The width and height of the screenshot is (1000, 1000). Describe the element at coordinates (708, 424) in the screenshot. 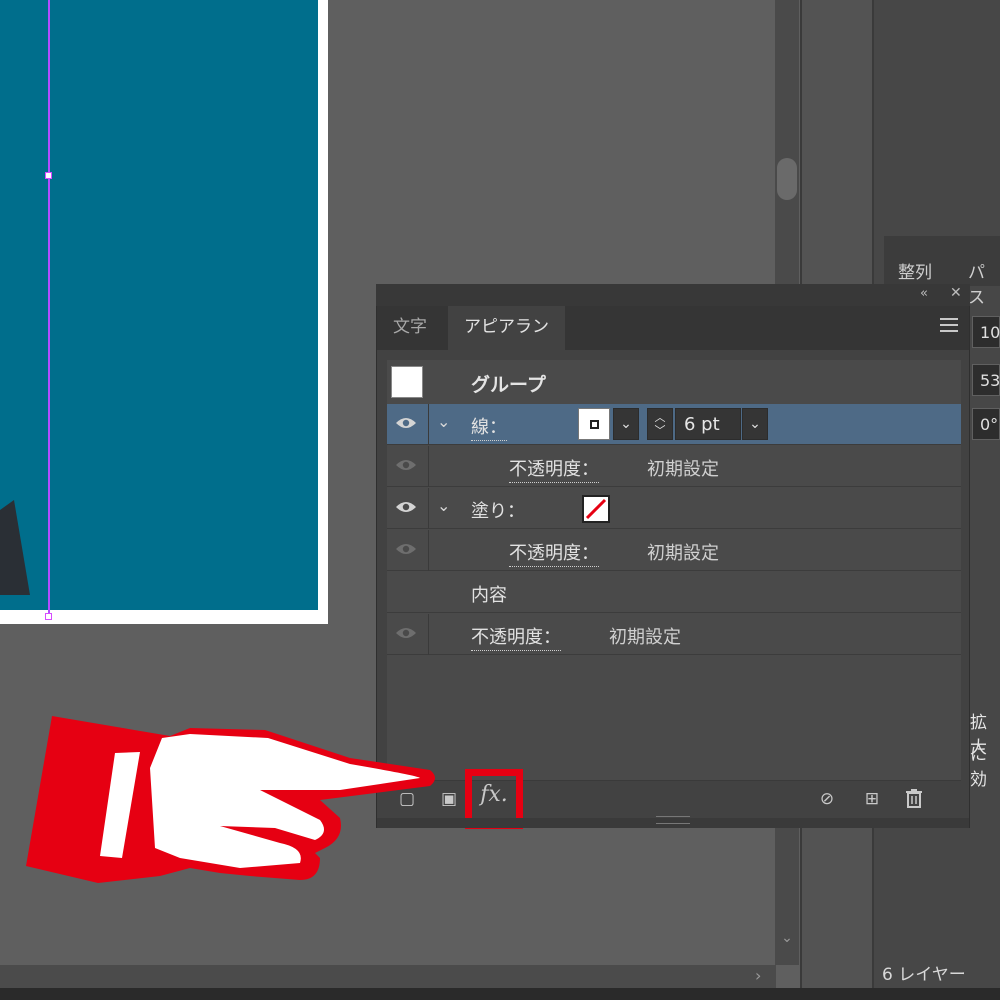

I see `stroke-weight-input: 6 pt` at that location.